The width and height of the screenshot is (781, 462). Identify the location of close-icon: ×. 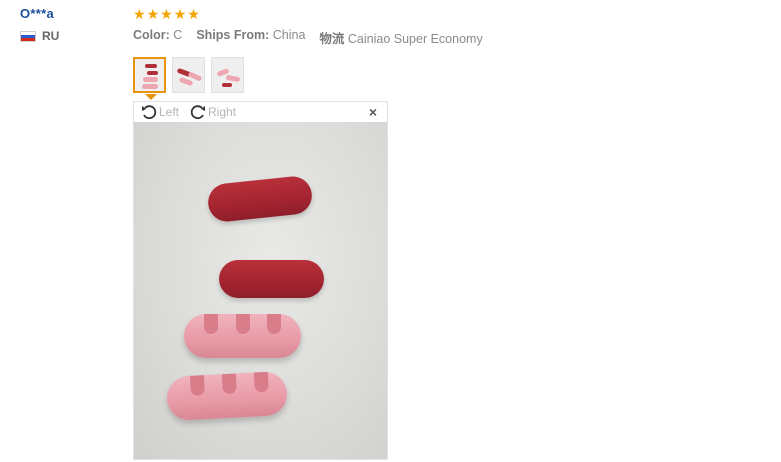
(373, 112).